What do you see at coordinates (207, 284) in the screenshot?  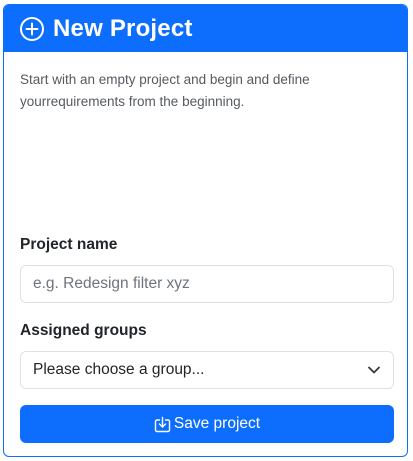 I see `project-name-input` at bounding box center [207, 284].